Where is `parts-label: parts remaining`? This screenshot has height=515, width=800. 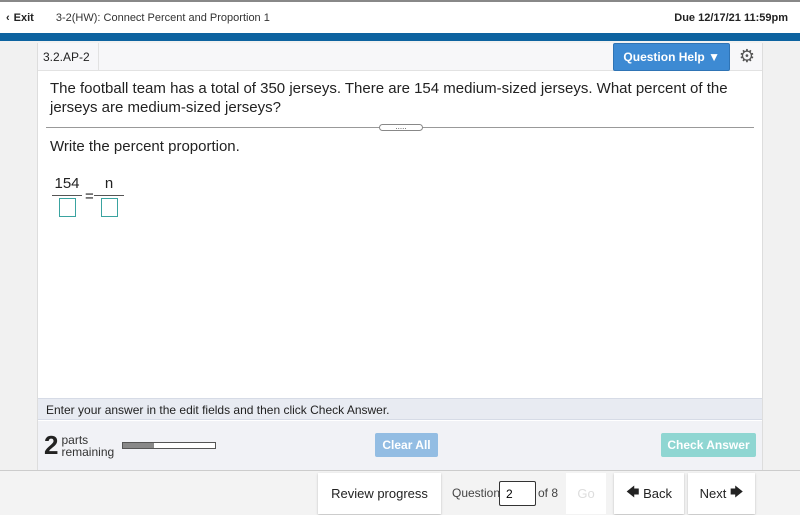
parts-label: parts remaining is located at coordinates (87, 446).